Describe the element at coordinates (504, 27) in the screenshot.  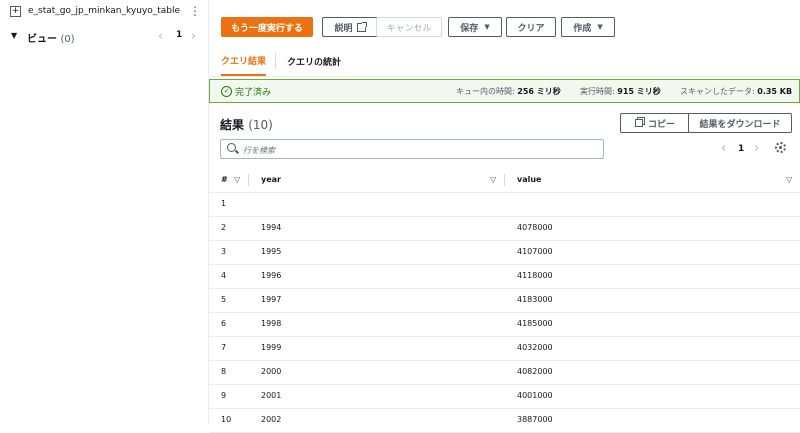
I see `query-toolbar: もう一度実行する 説明 キャンセル 保存 ▼ クリア 作成 ▼` at that location.